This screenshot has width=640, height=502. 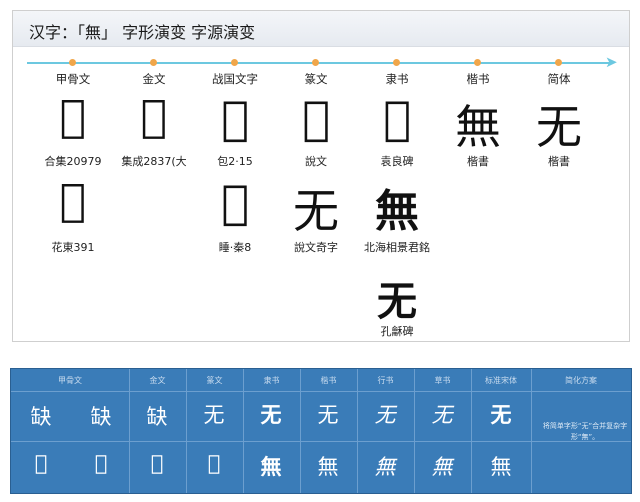 I want to click on caption-seal-1: 說文, so click(x=316, y=161).